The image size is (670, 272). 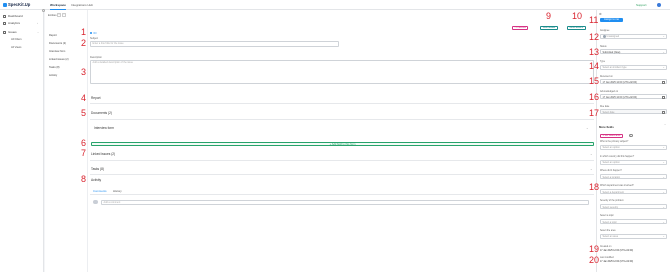 I want to click on tab-history: History, so click(x=117, y=191).